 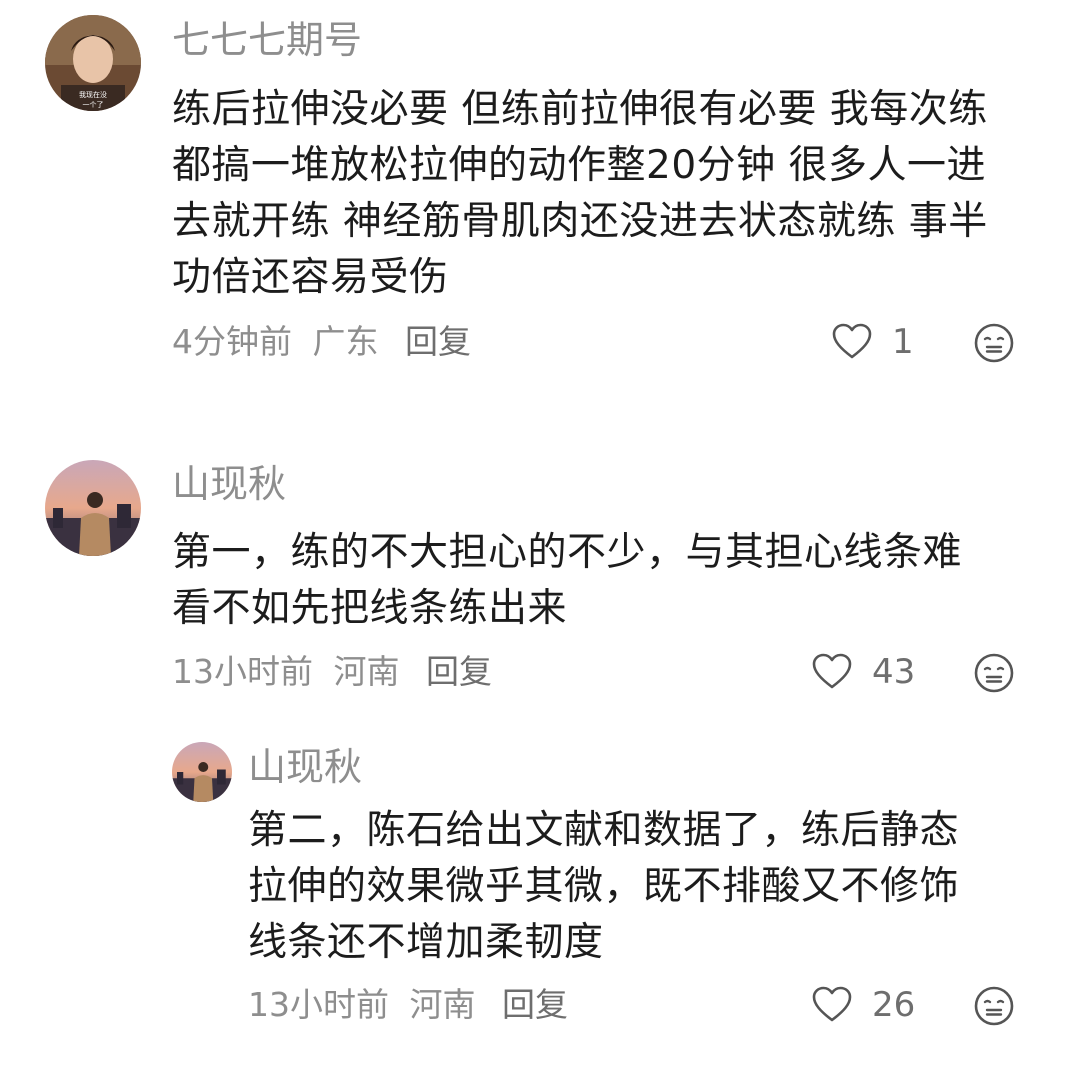 I want to click on like-button: 1, so click(x=872, y=342).